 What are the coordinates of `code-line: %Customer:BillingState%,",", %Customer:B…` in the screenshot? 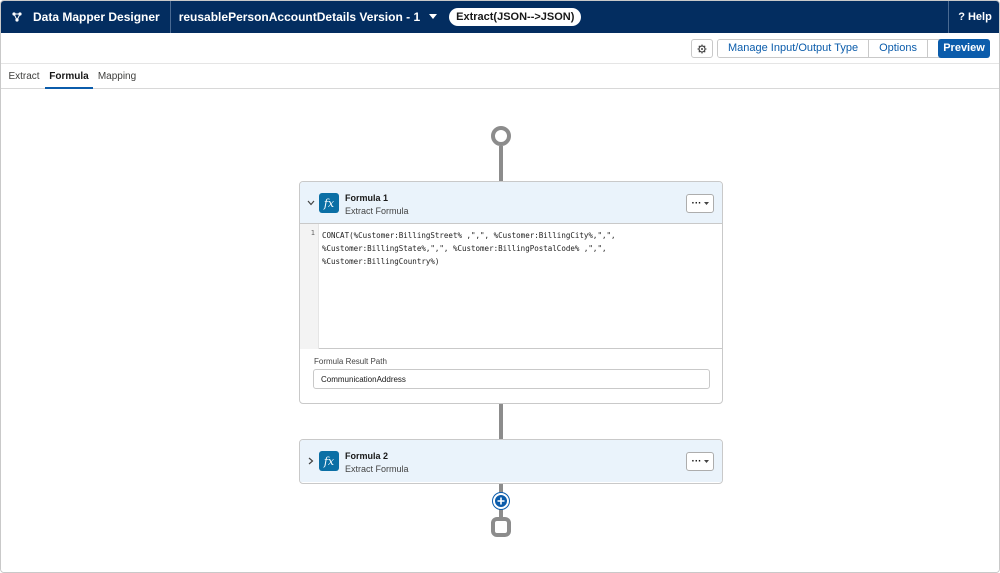 It's located at (464, 248).